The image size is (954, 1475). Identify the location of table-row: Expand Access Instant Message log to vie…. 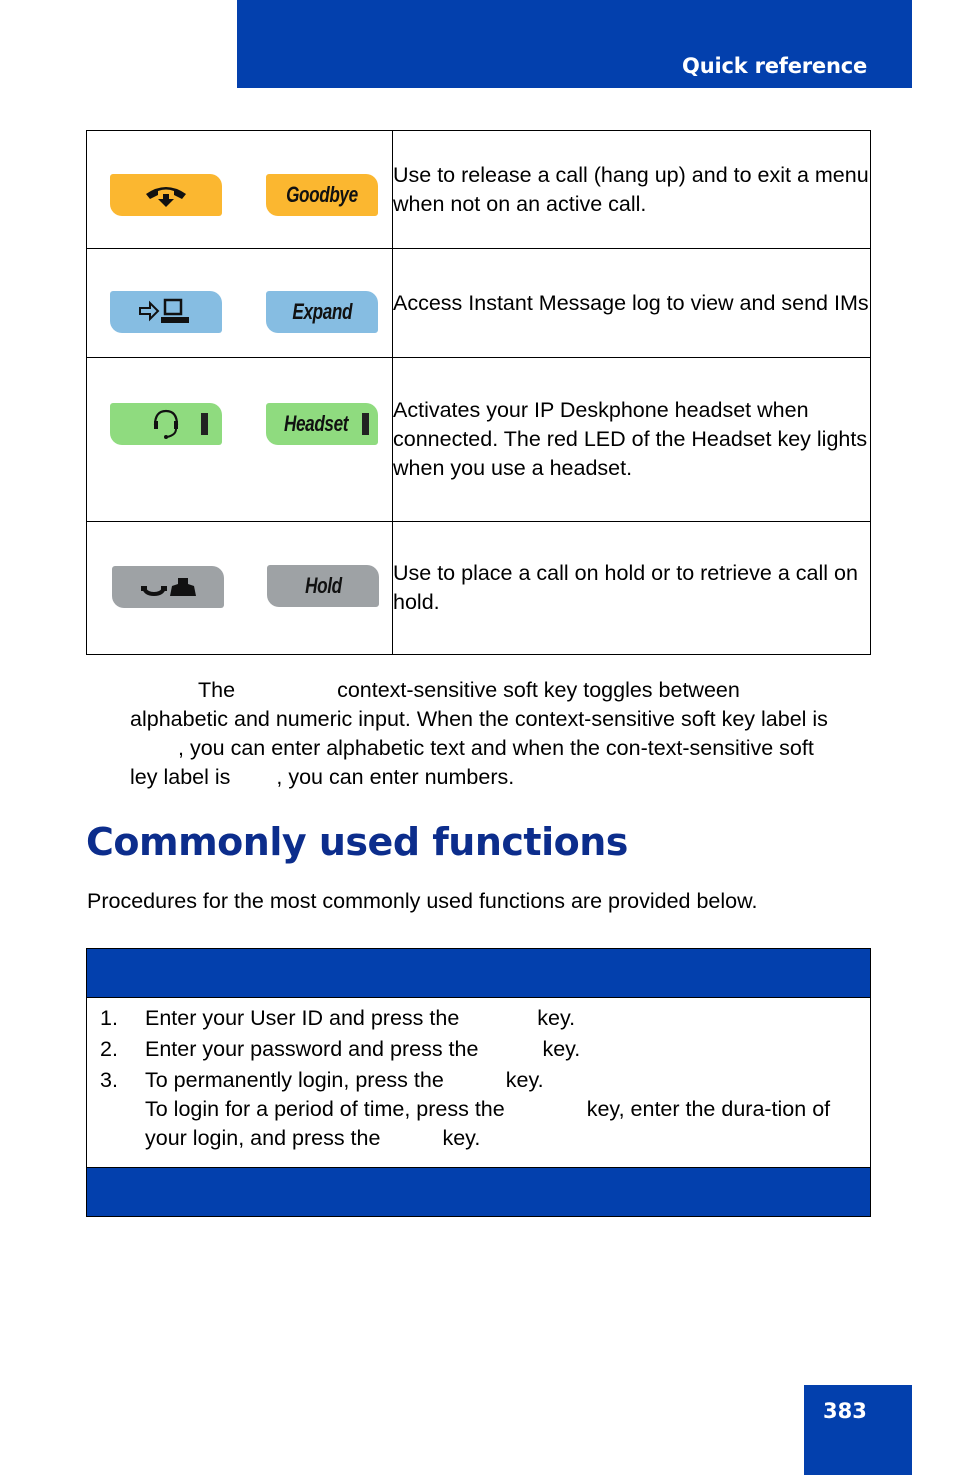
(478, 303).